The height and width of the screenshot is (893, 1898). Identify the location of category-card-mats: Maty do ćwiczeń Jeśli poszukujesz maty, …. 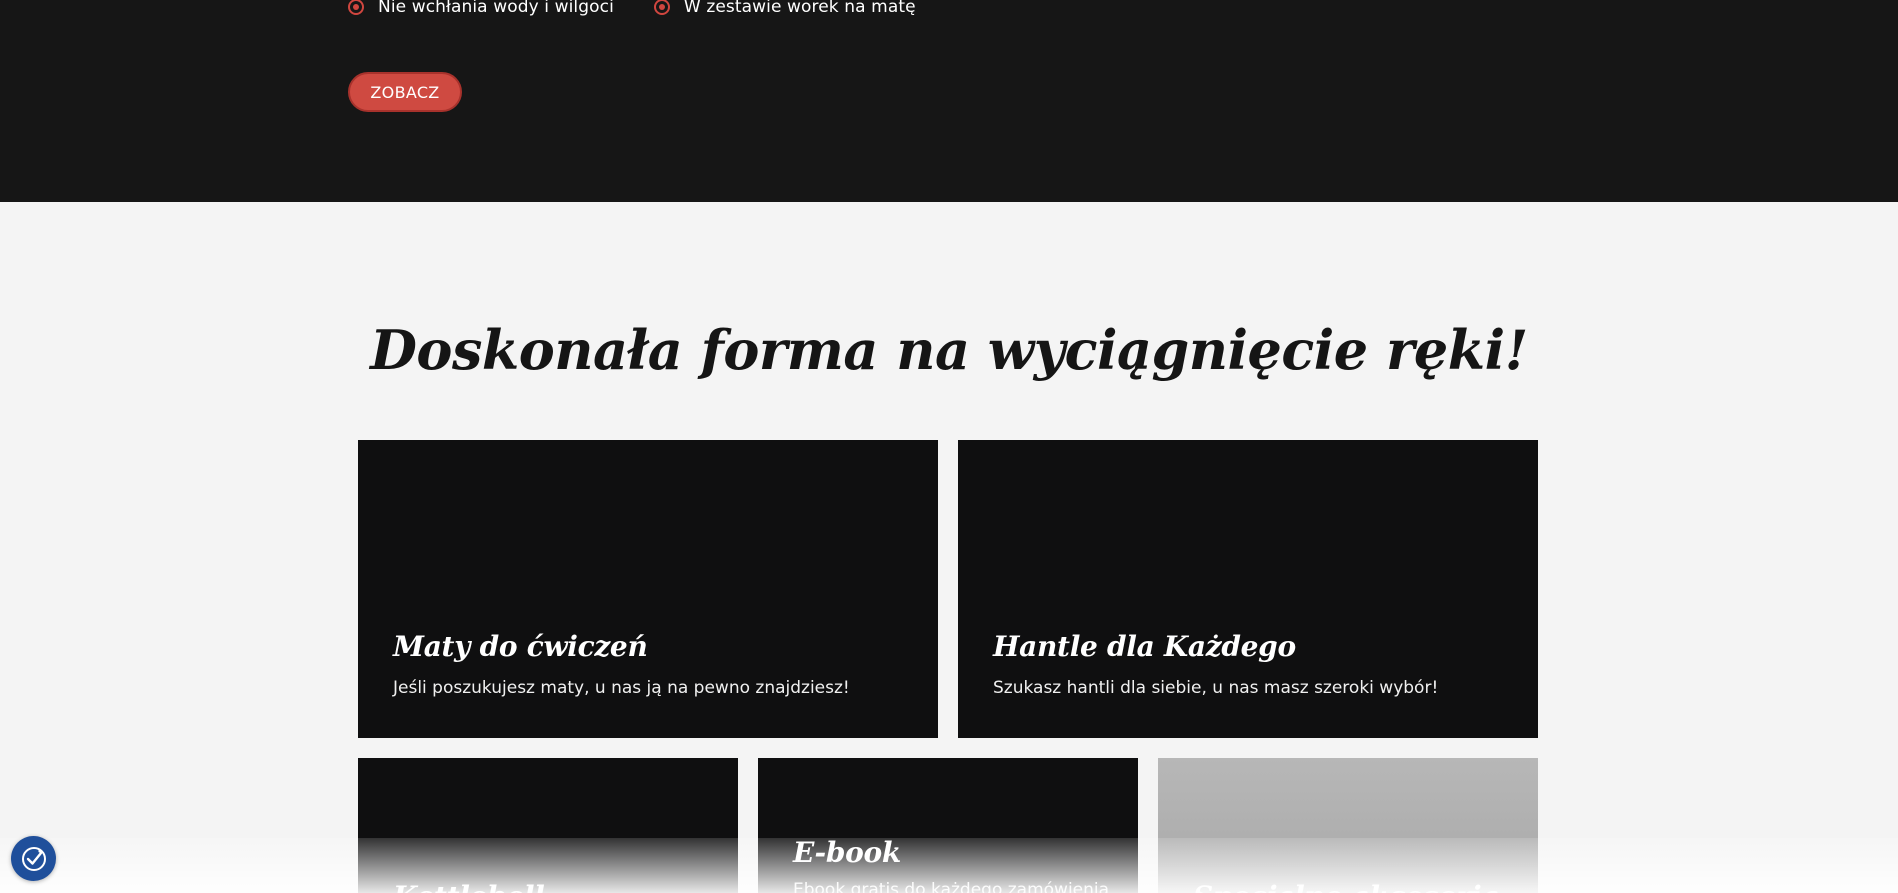
(648, 589).